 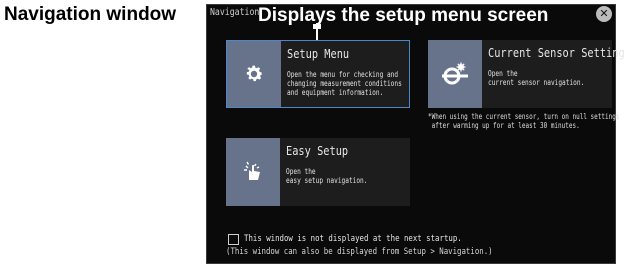 What do you see at coordinates (233, 239) in the screenshot?
I see `dont-show-checkbox` at bounding box center [233, 239].